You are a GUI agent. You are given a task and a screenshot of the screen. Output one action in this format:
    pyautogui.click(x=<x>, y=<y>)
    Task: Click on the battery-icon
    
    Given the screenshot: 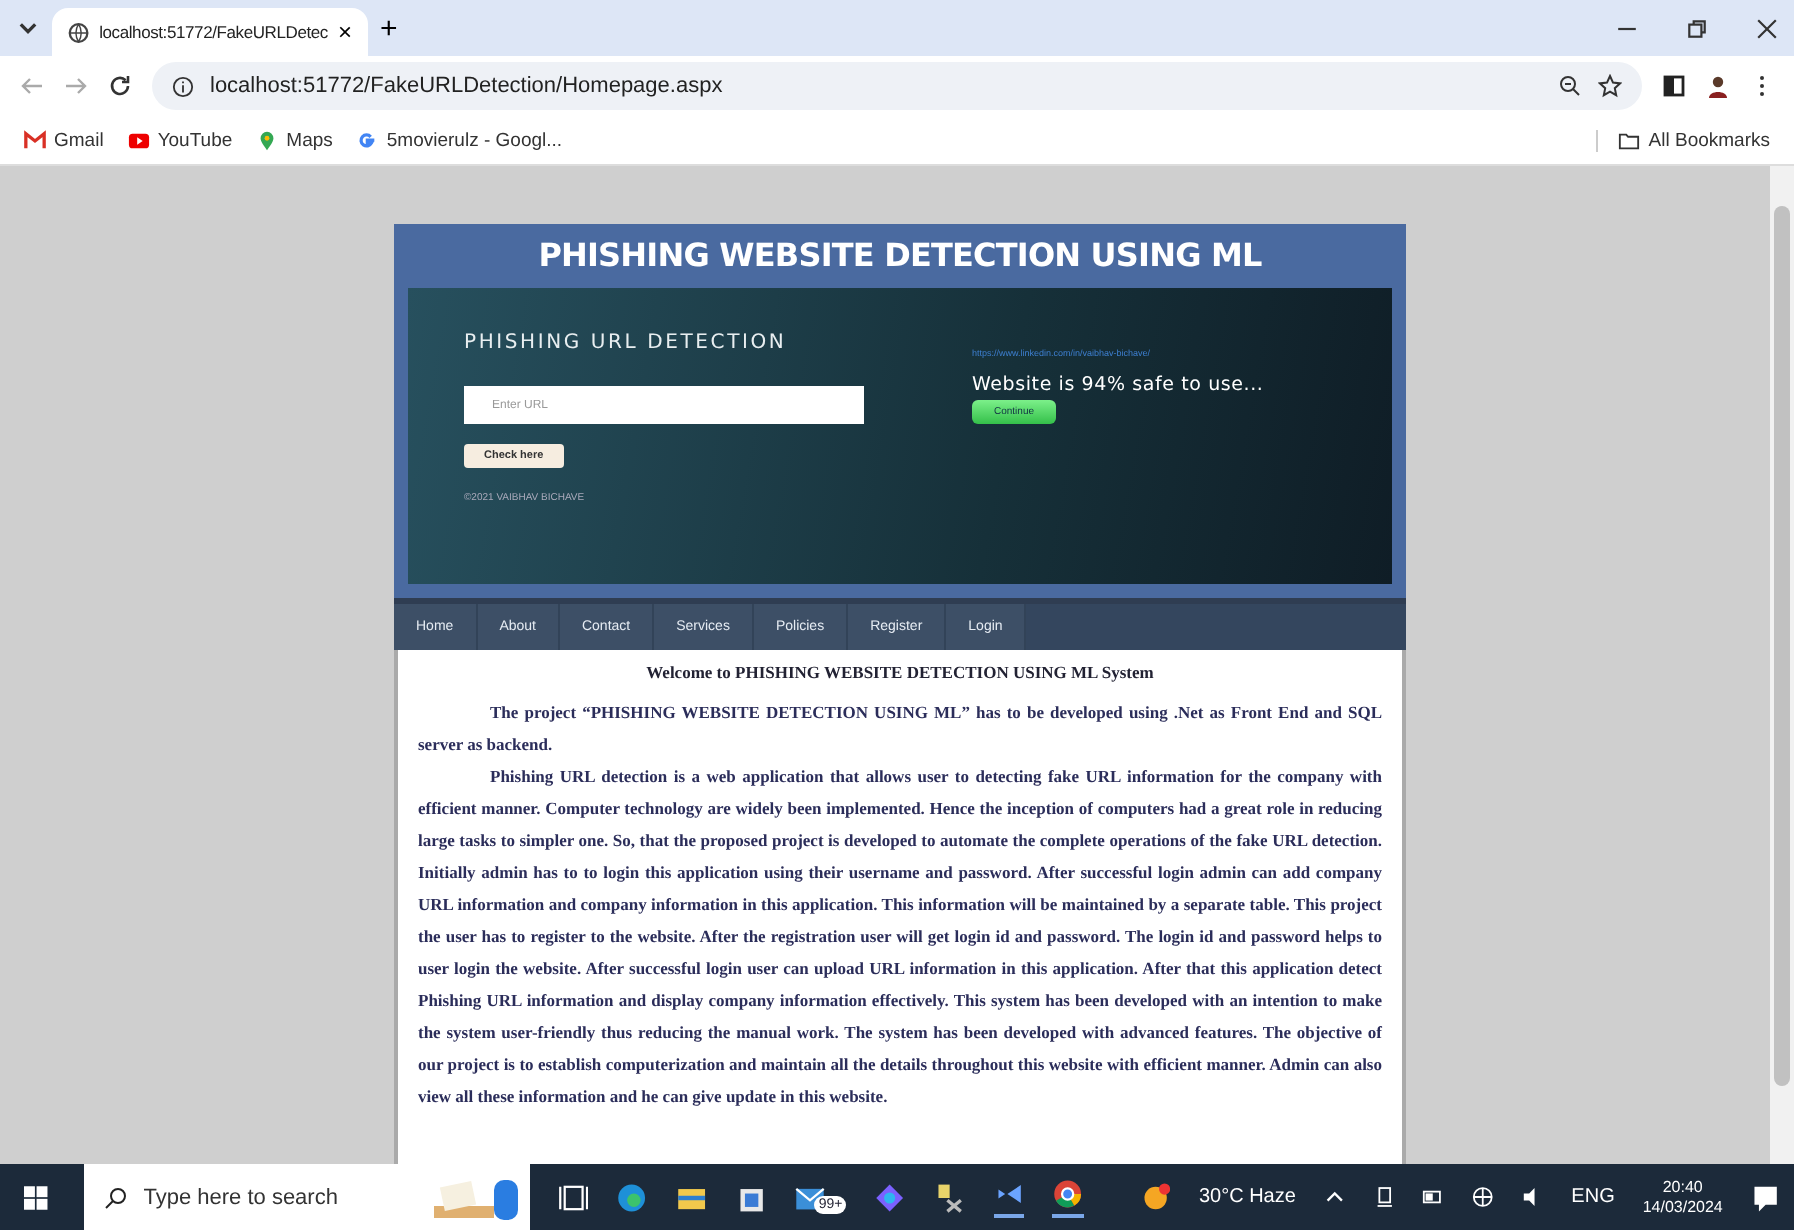 What is the action you would take?
    pyautogui.click(x=1433, y=1197)
    